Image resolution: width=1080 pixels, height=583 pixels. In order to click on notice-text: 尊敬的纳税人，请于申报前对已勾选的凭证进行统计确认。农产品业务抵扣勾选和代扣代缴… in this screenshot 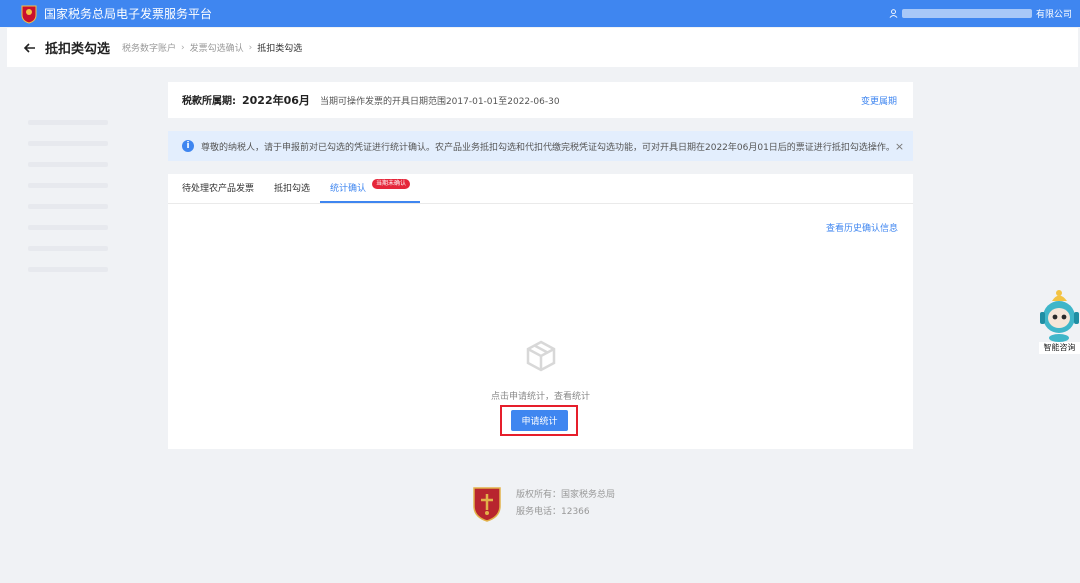, I will do `click(548, 147)`.